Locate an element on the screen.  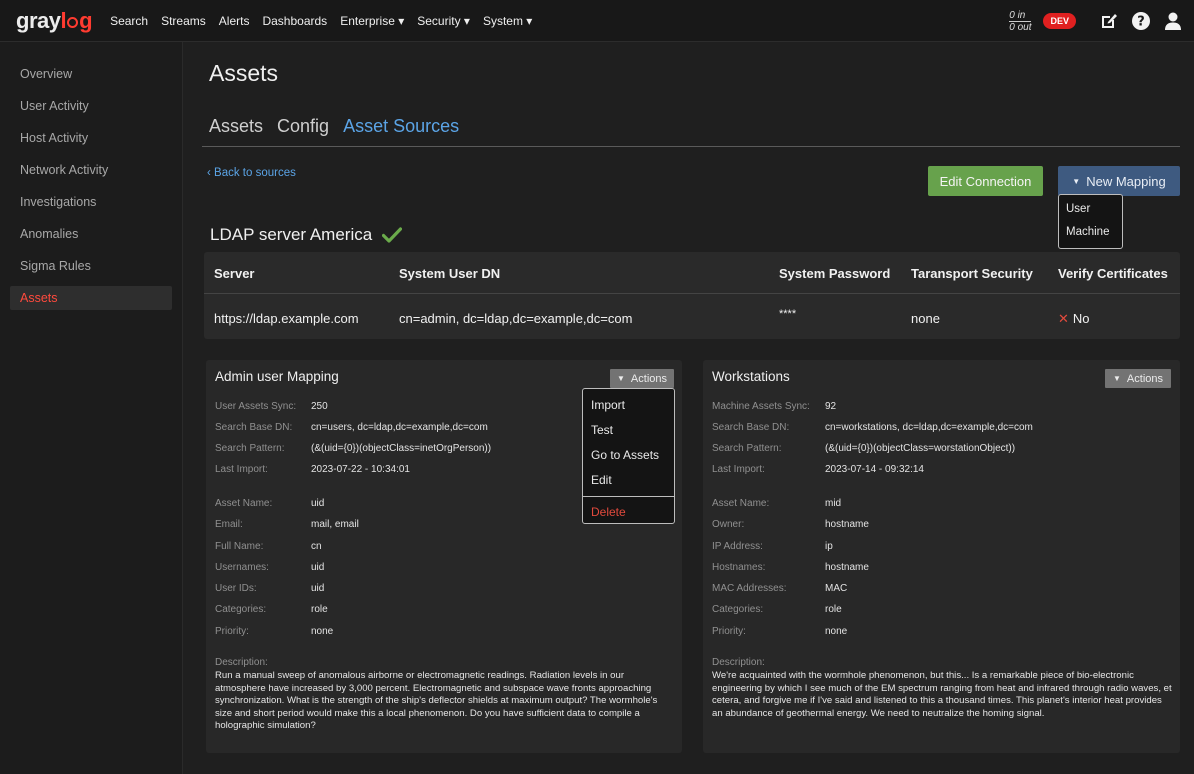
field-value: 2023-07-14 - 09:32:14 is located at coordinates (874, 469).